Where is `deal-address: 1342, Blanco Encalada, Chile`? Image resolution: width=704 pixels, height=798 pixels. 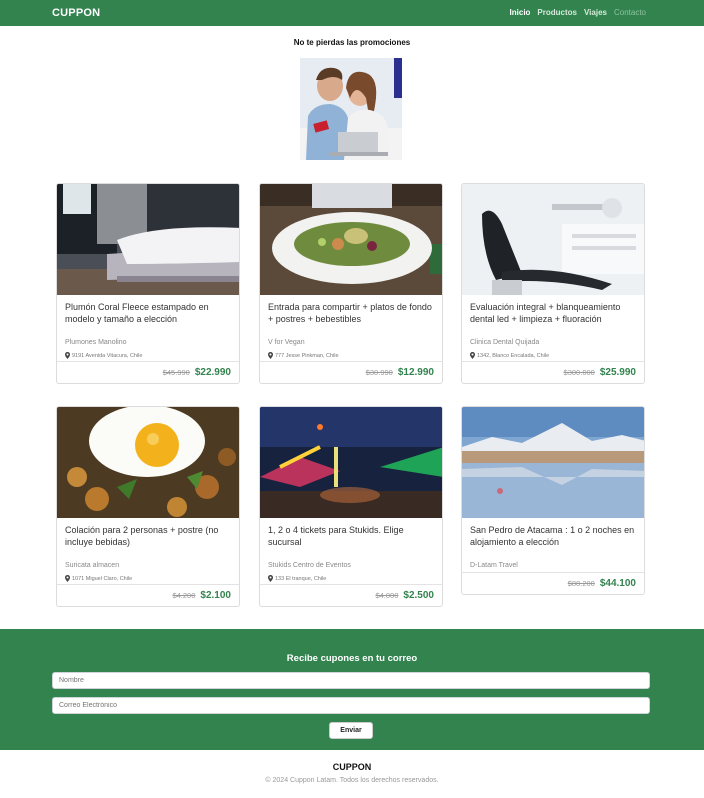 deal-address: 1342, Blanco Encalada, Chile is located at coordinates (553, 355).